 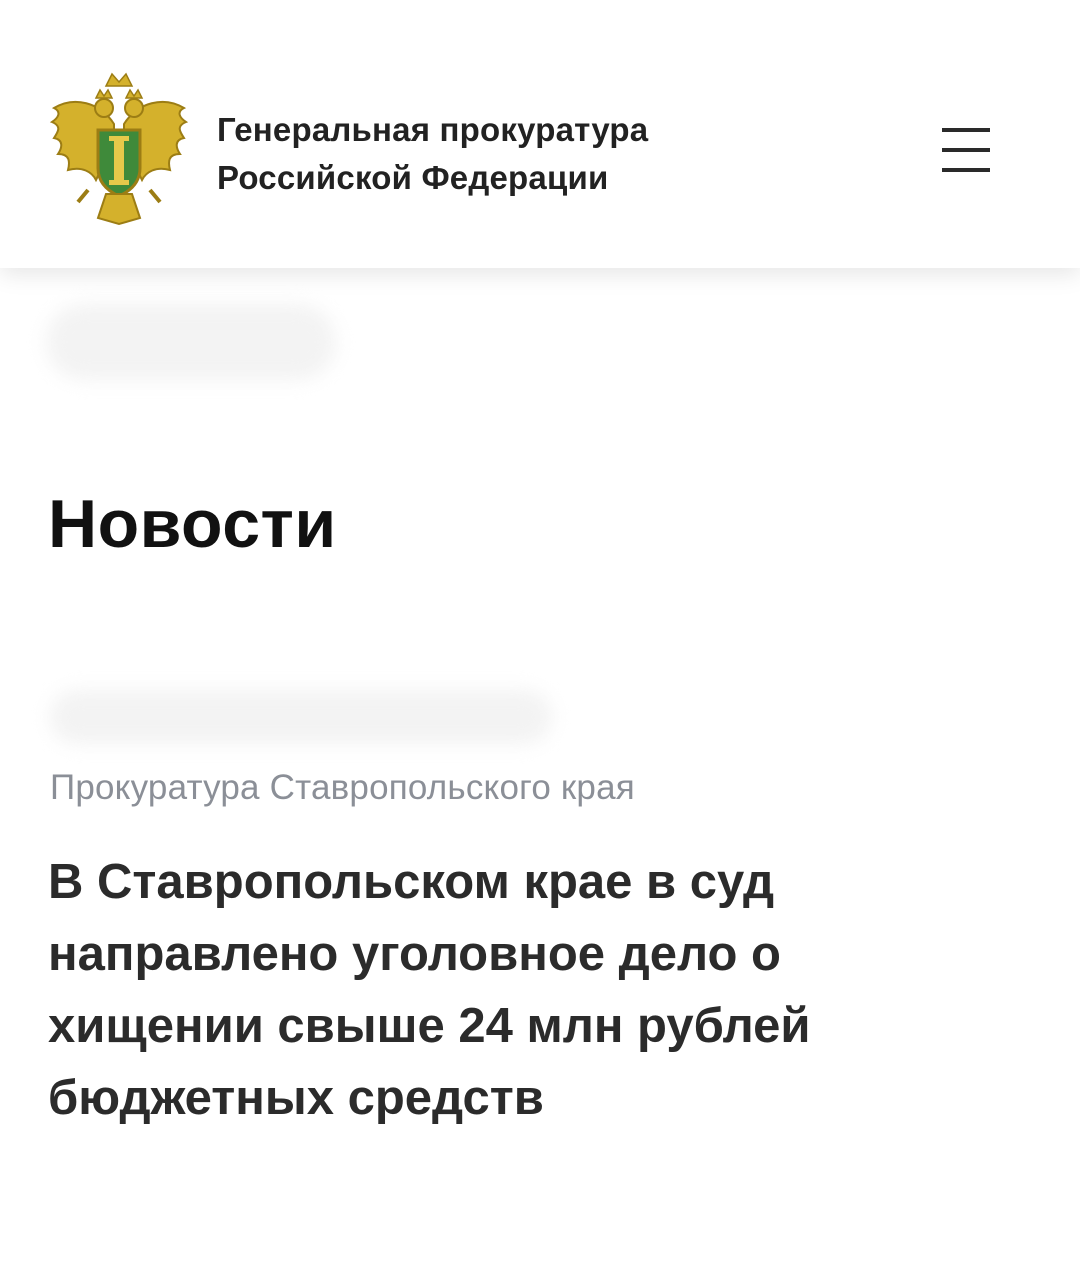 I want to click on hamburger-menu-icon, so click(x=966, y=151).